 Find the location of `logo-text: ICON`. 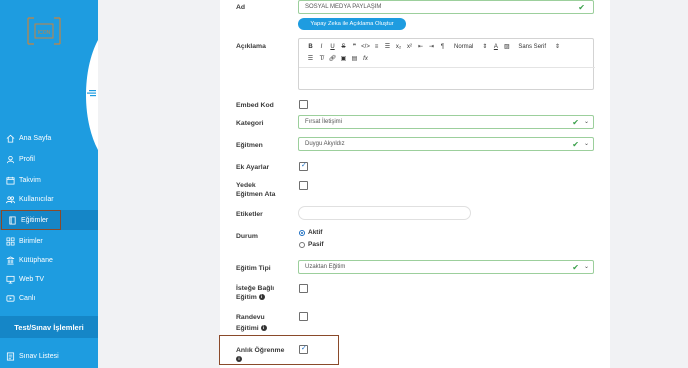

logo-text: ICON is located at coordinates (44, 33).